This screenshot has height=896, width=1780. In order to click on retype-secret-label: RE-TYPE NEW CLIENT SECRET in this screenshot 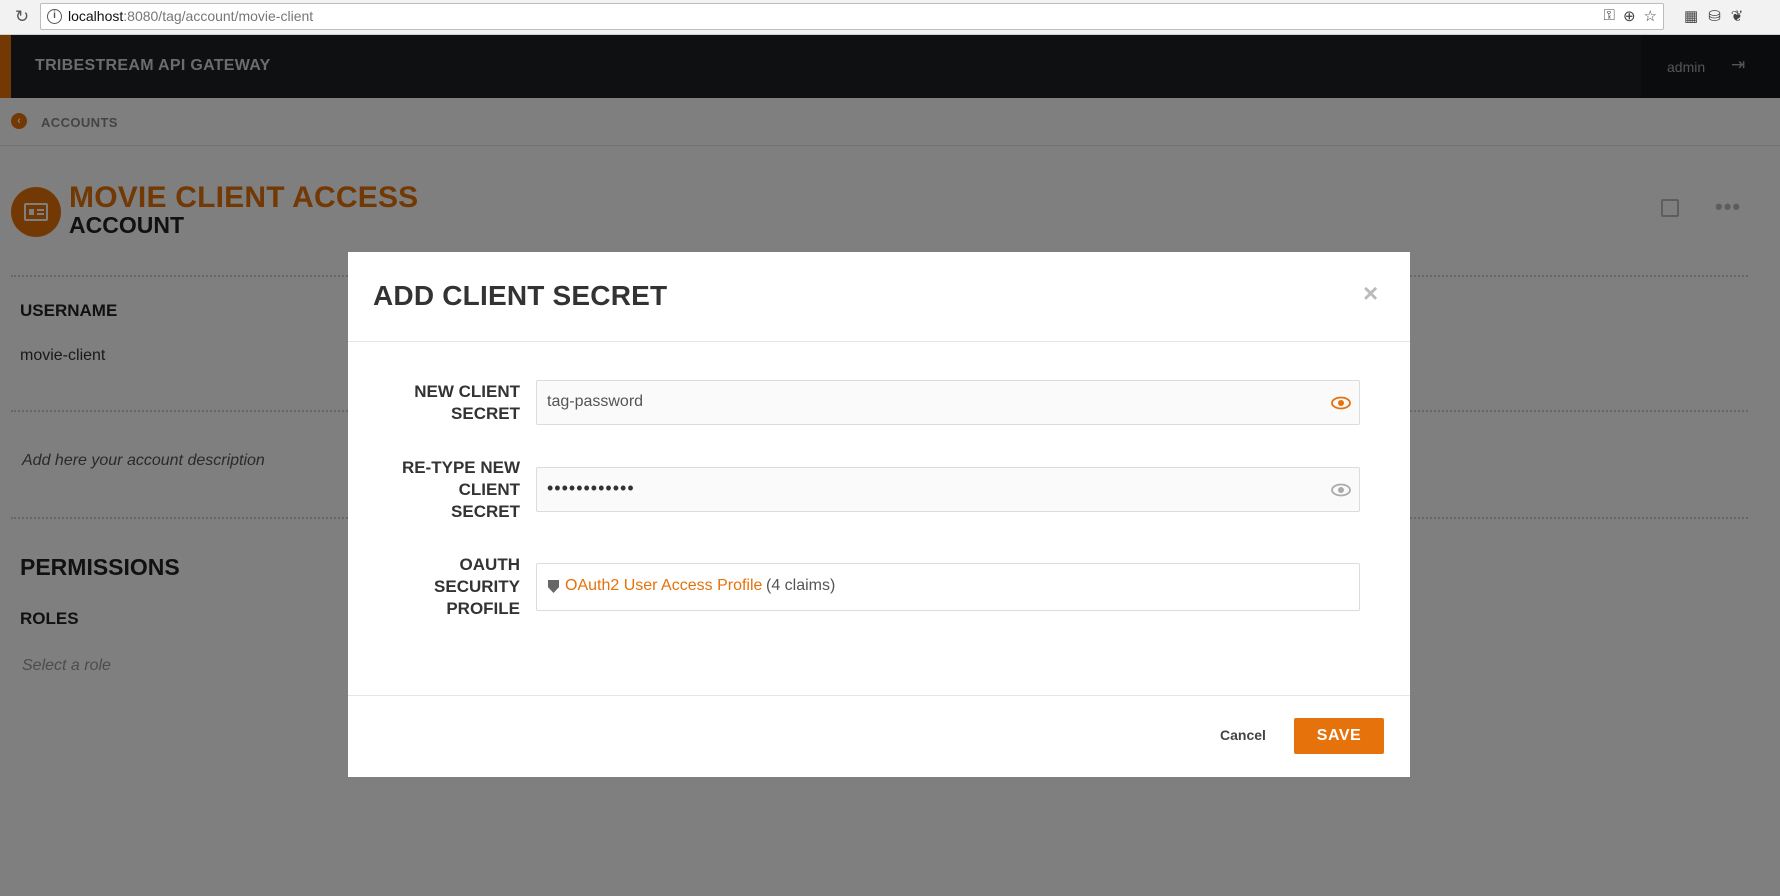, I will do `click(460, 489)`.